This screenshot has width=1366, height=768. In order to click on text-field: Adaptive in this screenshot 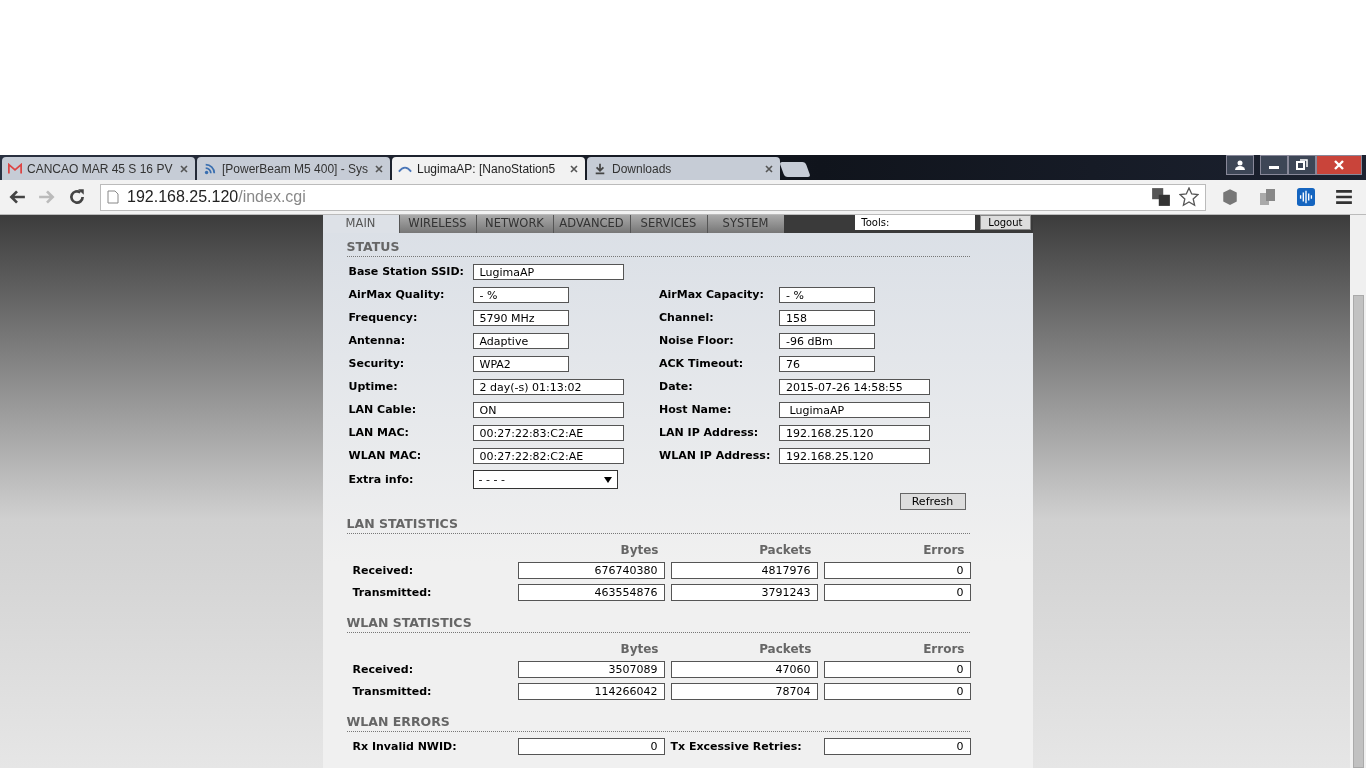, I will do `click(520, 340)`.